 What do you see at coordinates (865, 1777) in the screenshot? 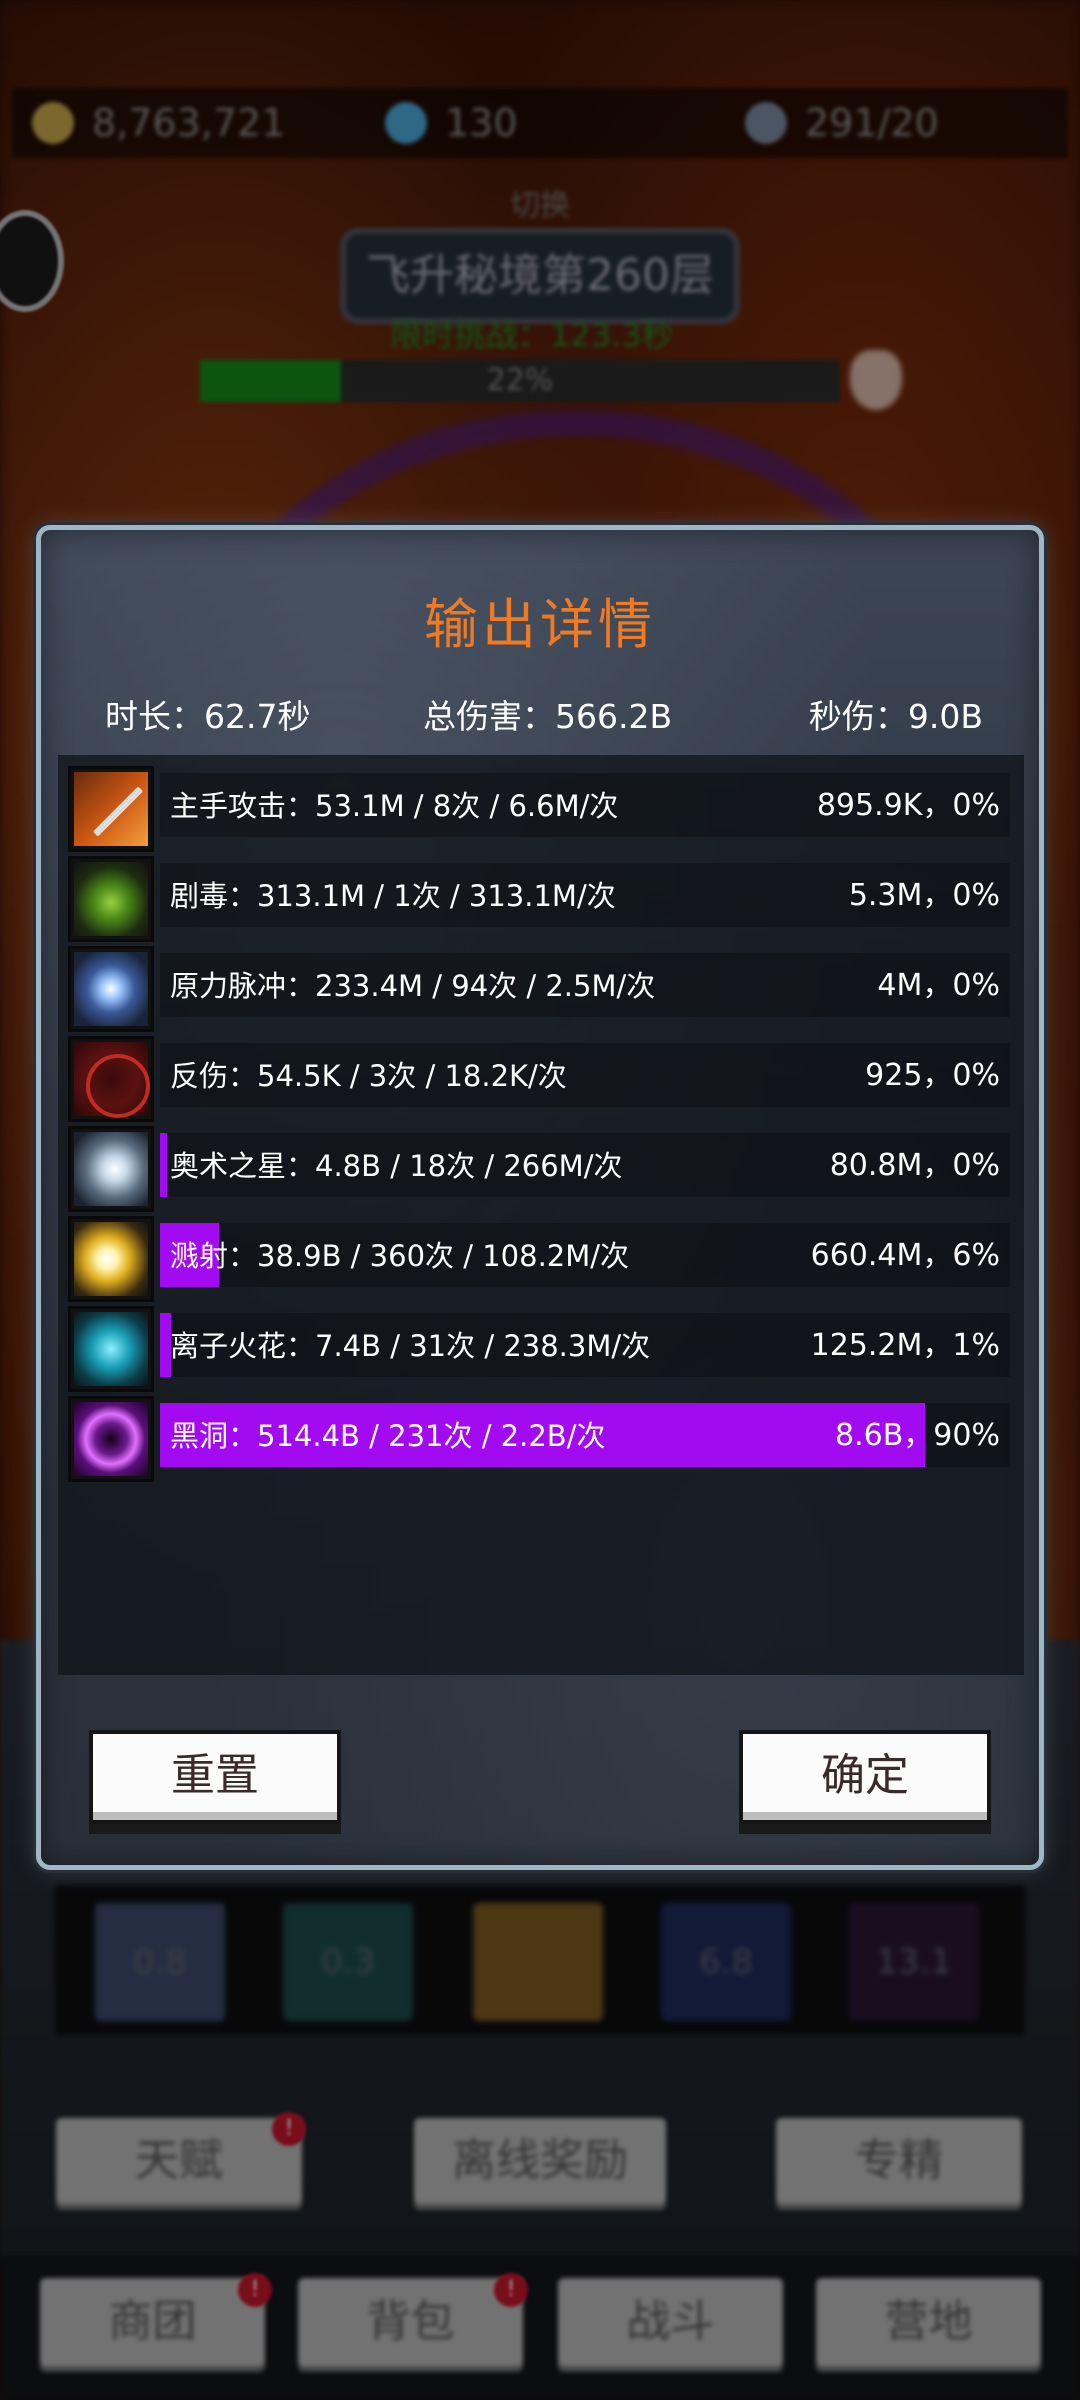
I see `confirm-button: 确定` at bounding box center [865, 1777].